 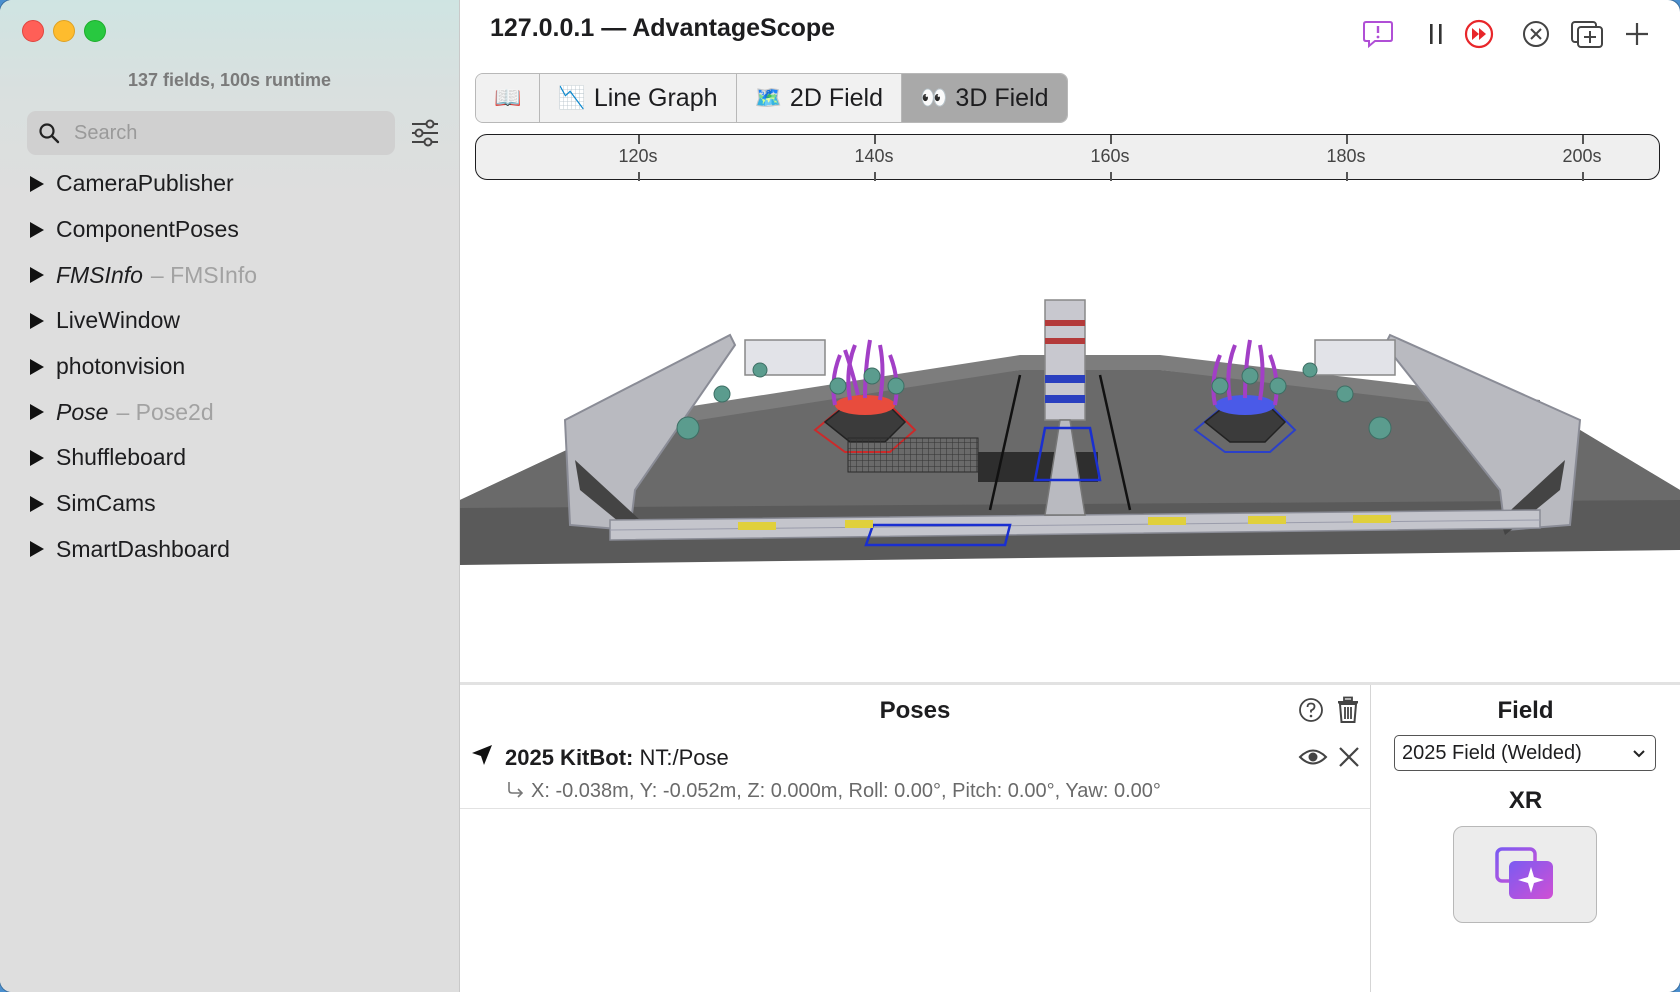 What do you see at coordinates (768, 97) in the screenshot?
I see `map-icon: 🗺️` at bounding box center [768, 97].